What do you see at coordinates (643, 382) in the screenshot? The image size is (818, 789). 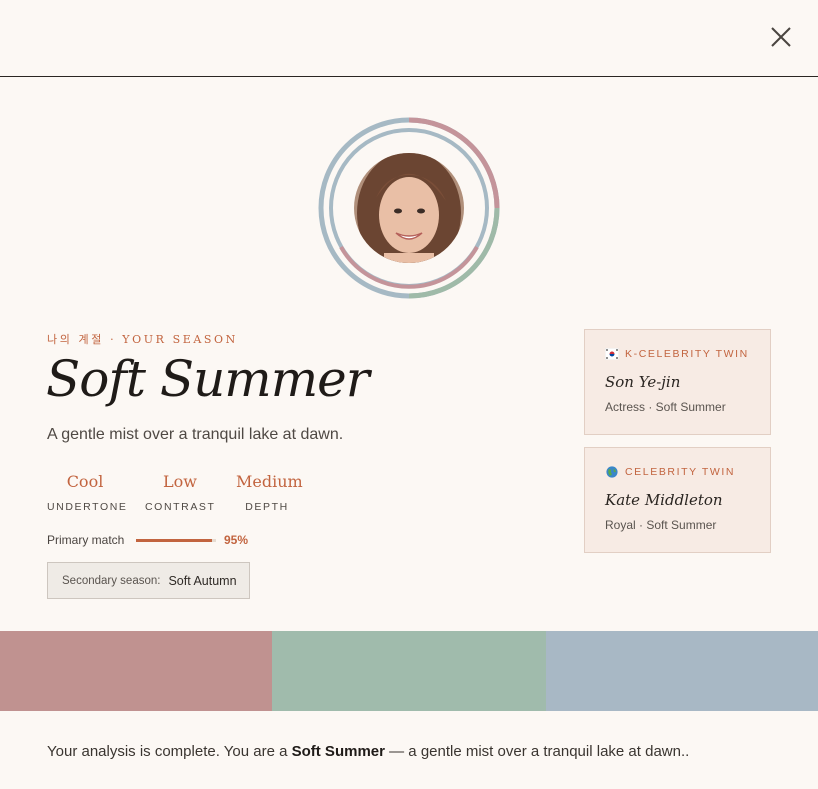 I see `twin-name: Son Ye-jin` at bounding box center [643, 382].